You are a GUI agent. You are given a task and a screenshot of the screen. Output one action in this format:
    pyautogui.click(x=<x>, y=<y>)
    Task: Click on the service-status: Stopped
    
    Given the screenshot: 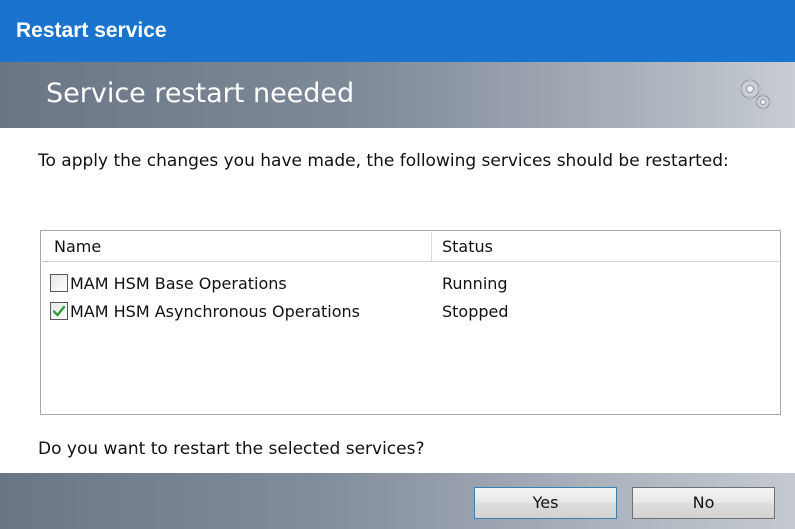 What is the action you would take?
    pyautogui.click(x=475, y=311)
    